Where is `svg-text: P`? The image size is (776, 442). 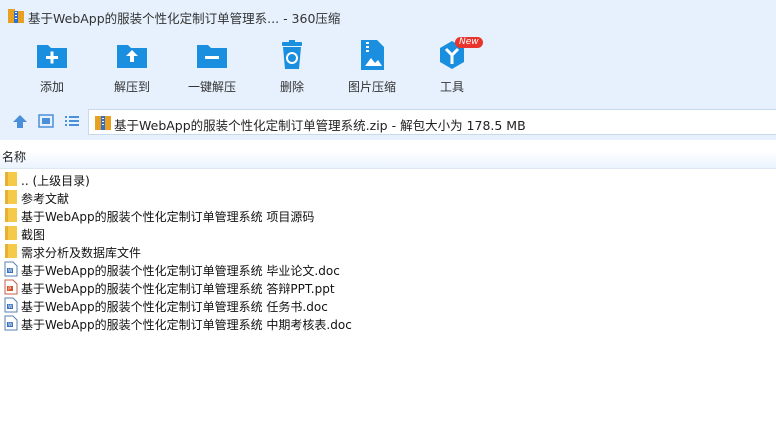 svg-text: P is located at coordinates (9, 289).